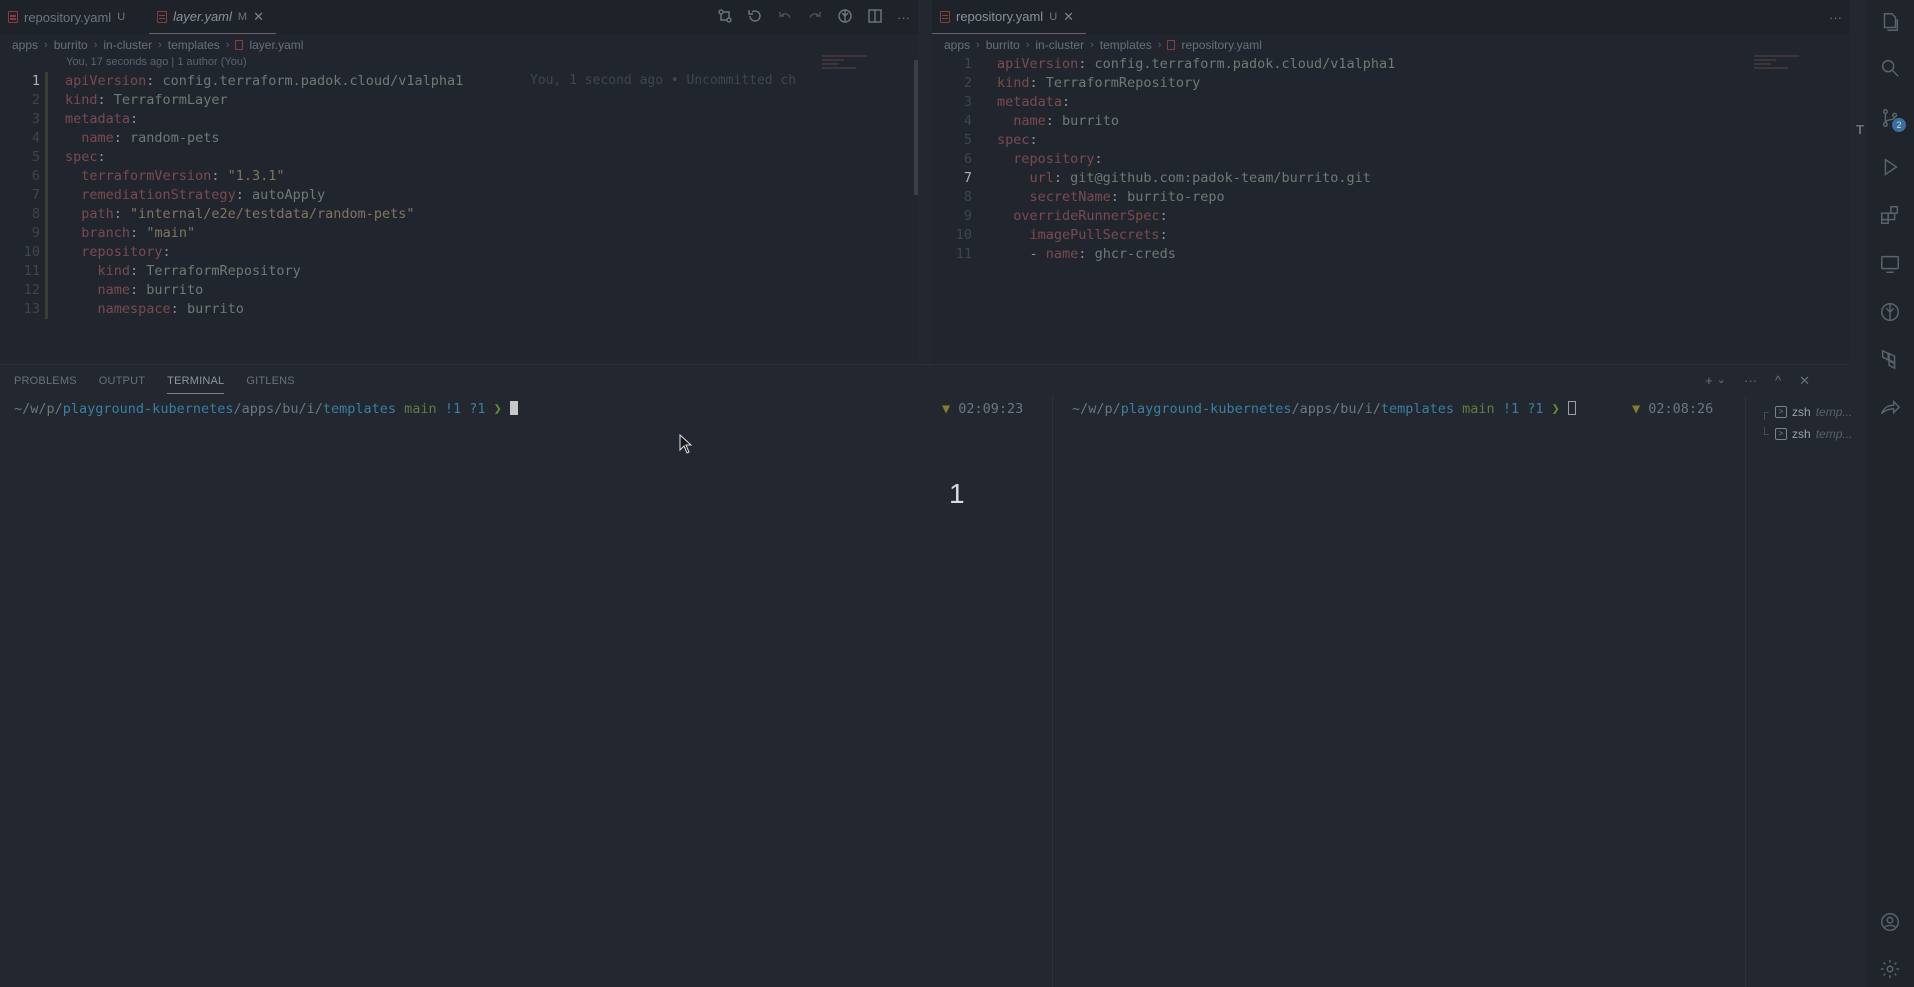 Image resolution: width=1914 pixels, height=987 pixels. Describe the element at coordinates (122, 384) in the screenshot. I see `tab-output: OUTPUT` at that location.